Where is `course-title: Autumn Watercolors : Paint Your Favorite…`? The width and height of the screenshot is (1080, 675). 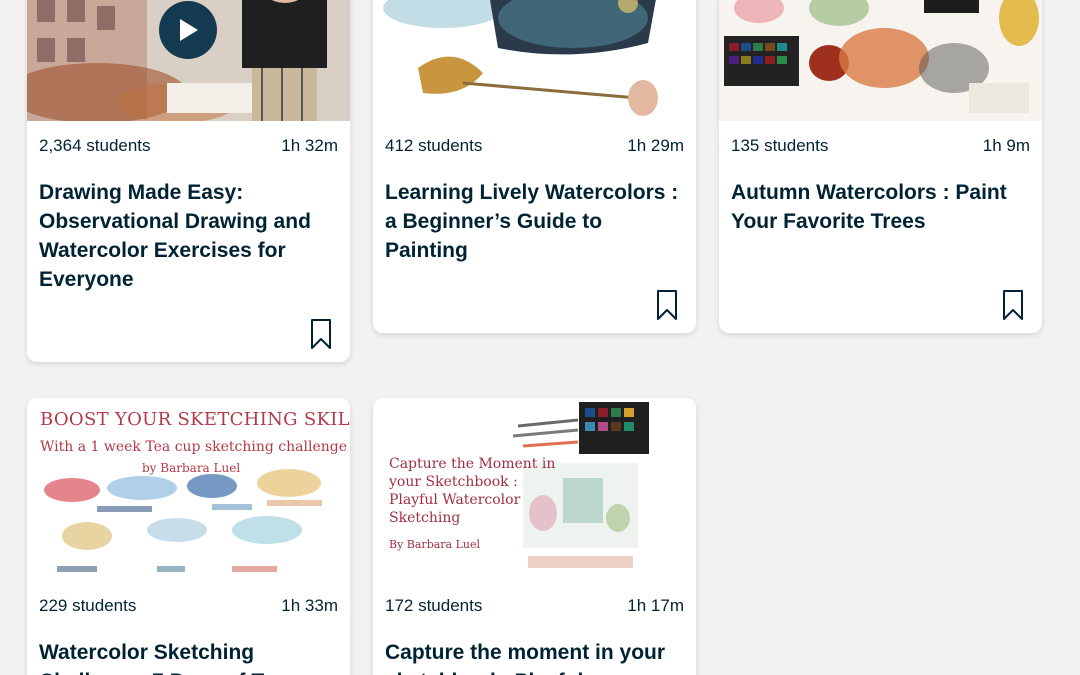 course-title: Autumn Watercolors : Paint Your Favorite… is located at coordinates (879, 207).